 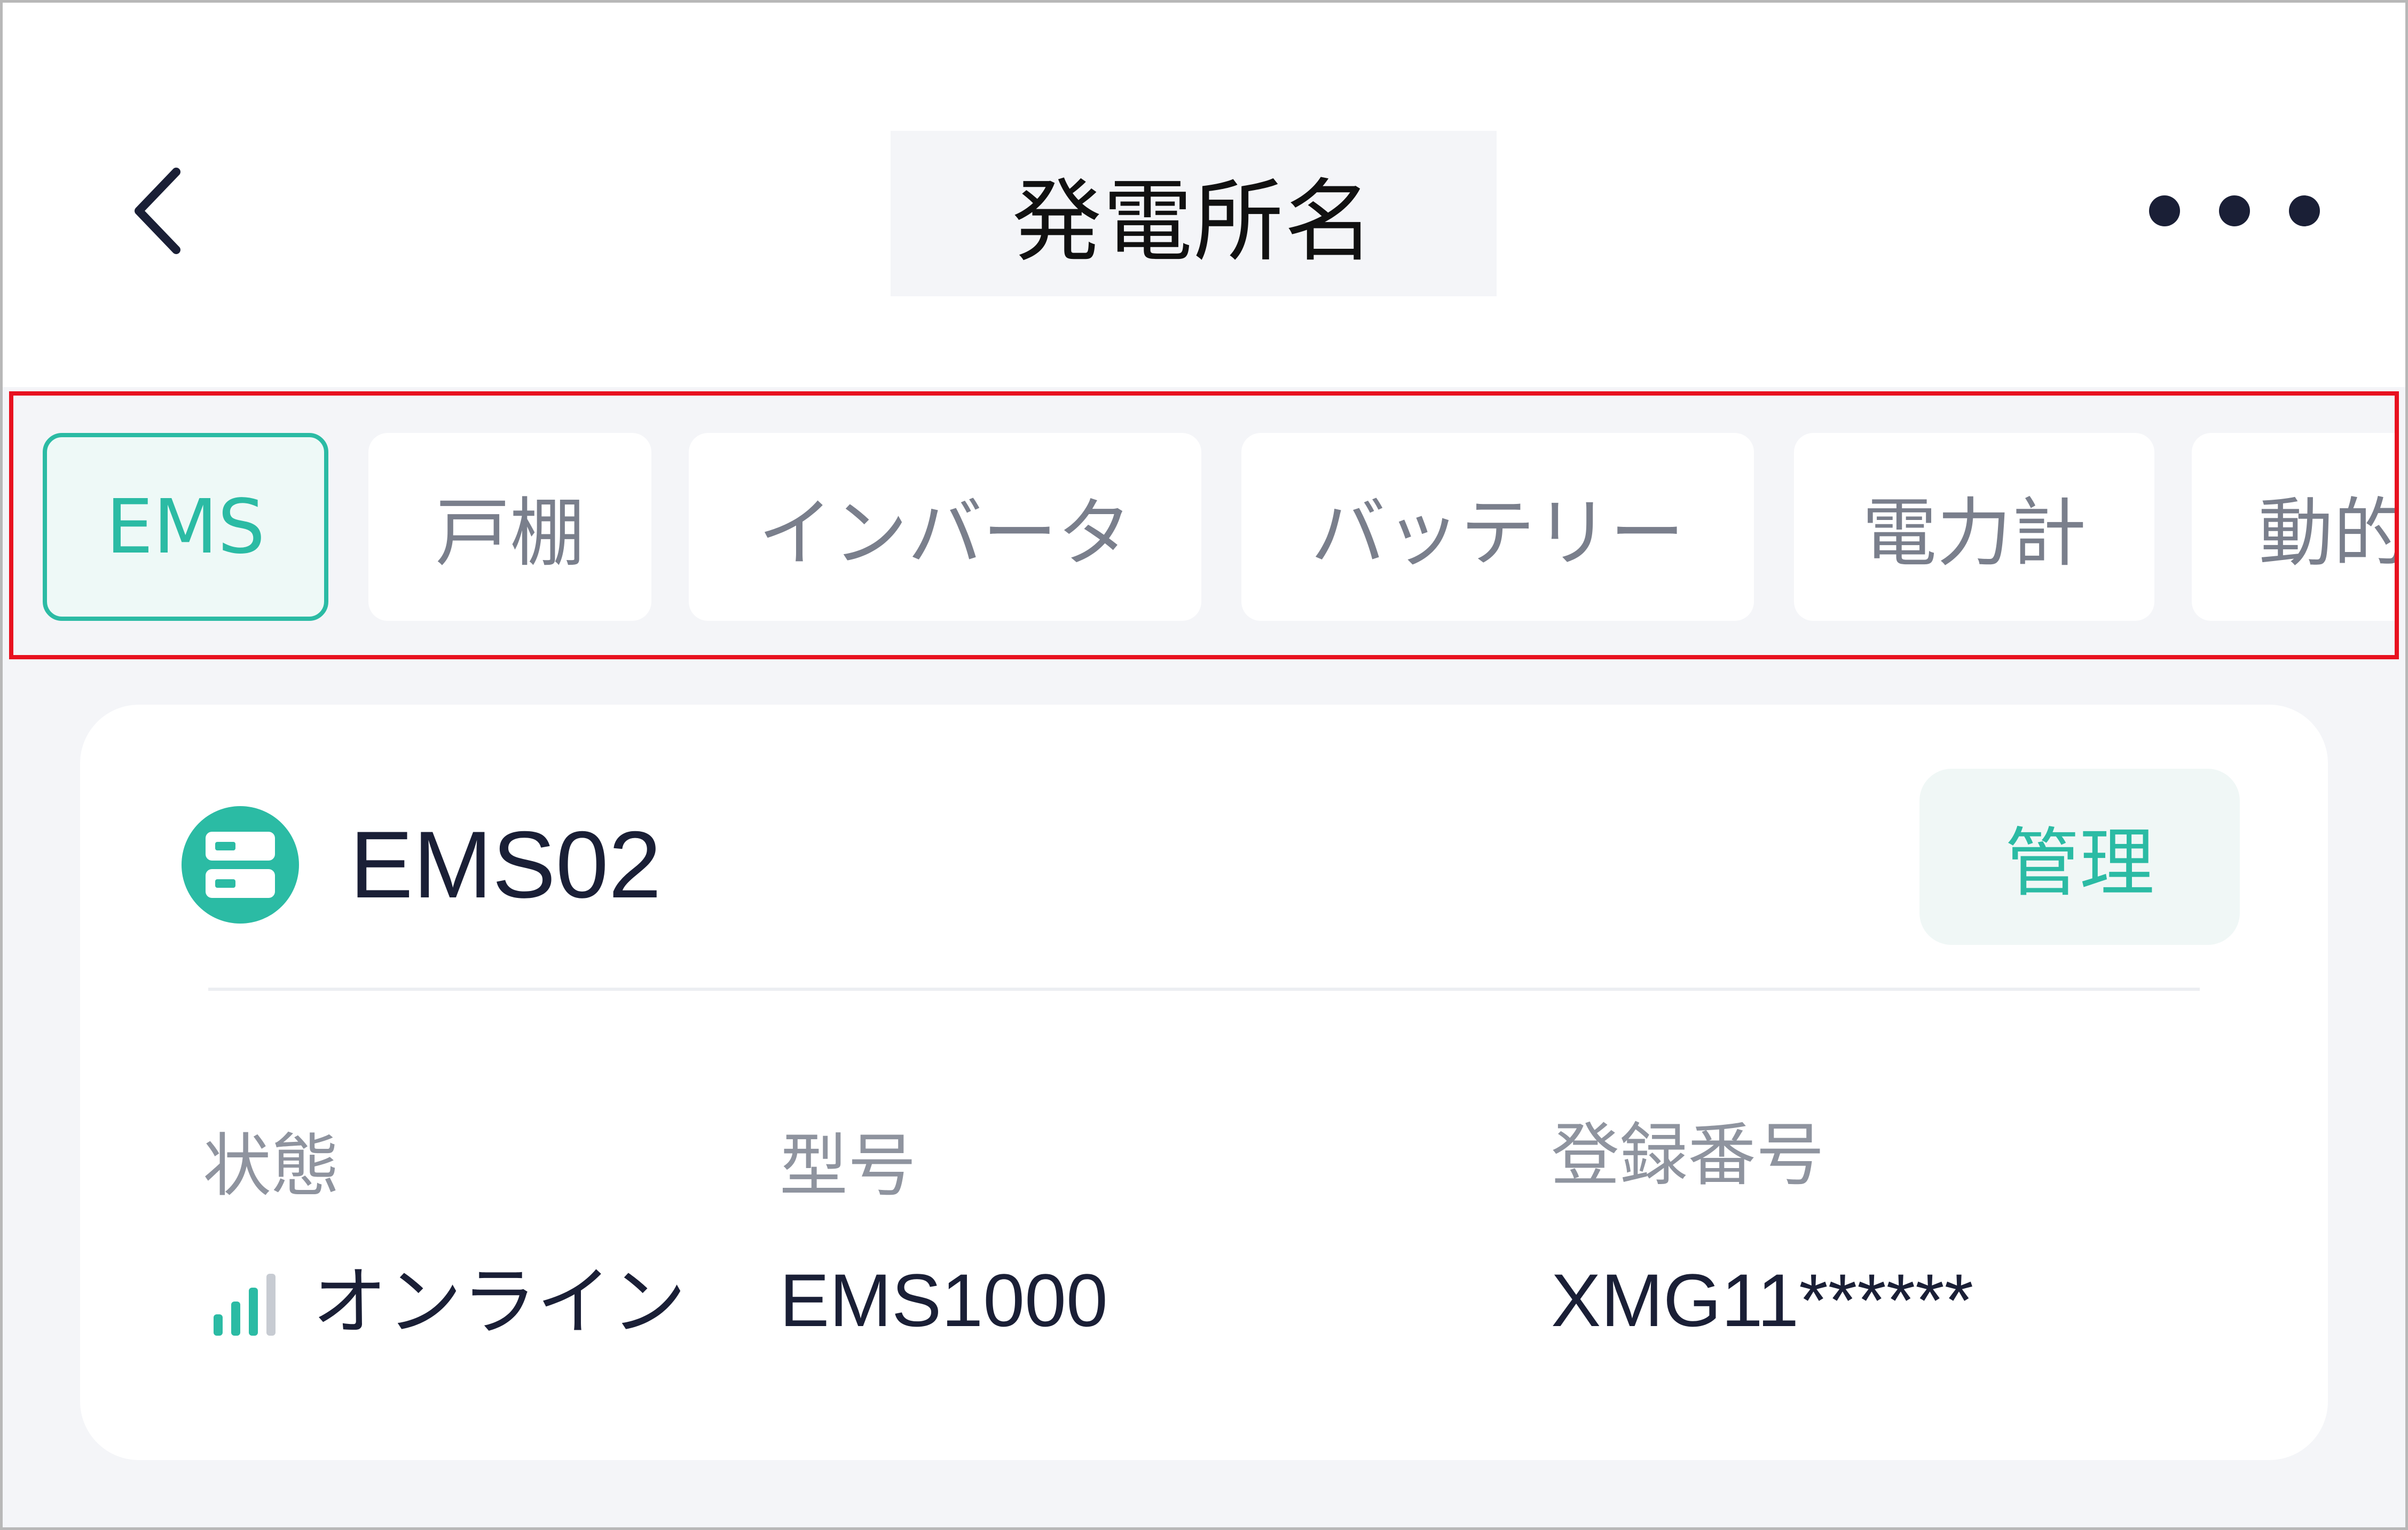 I want to click on model-label: 型号, so click(x=848, y=1166).